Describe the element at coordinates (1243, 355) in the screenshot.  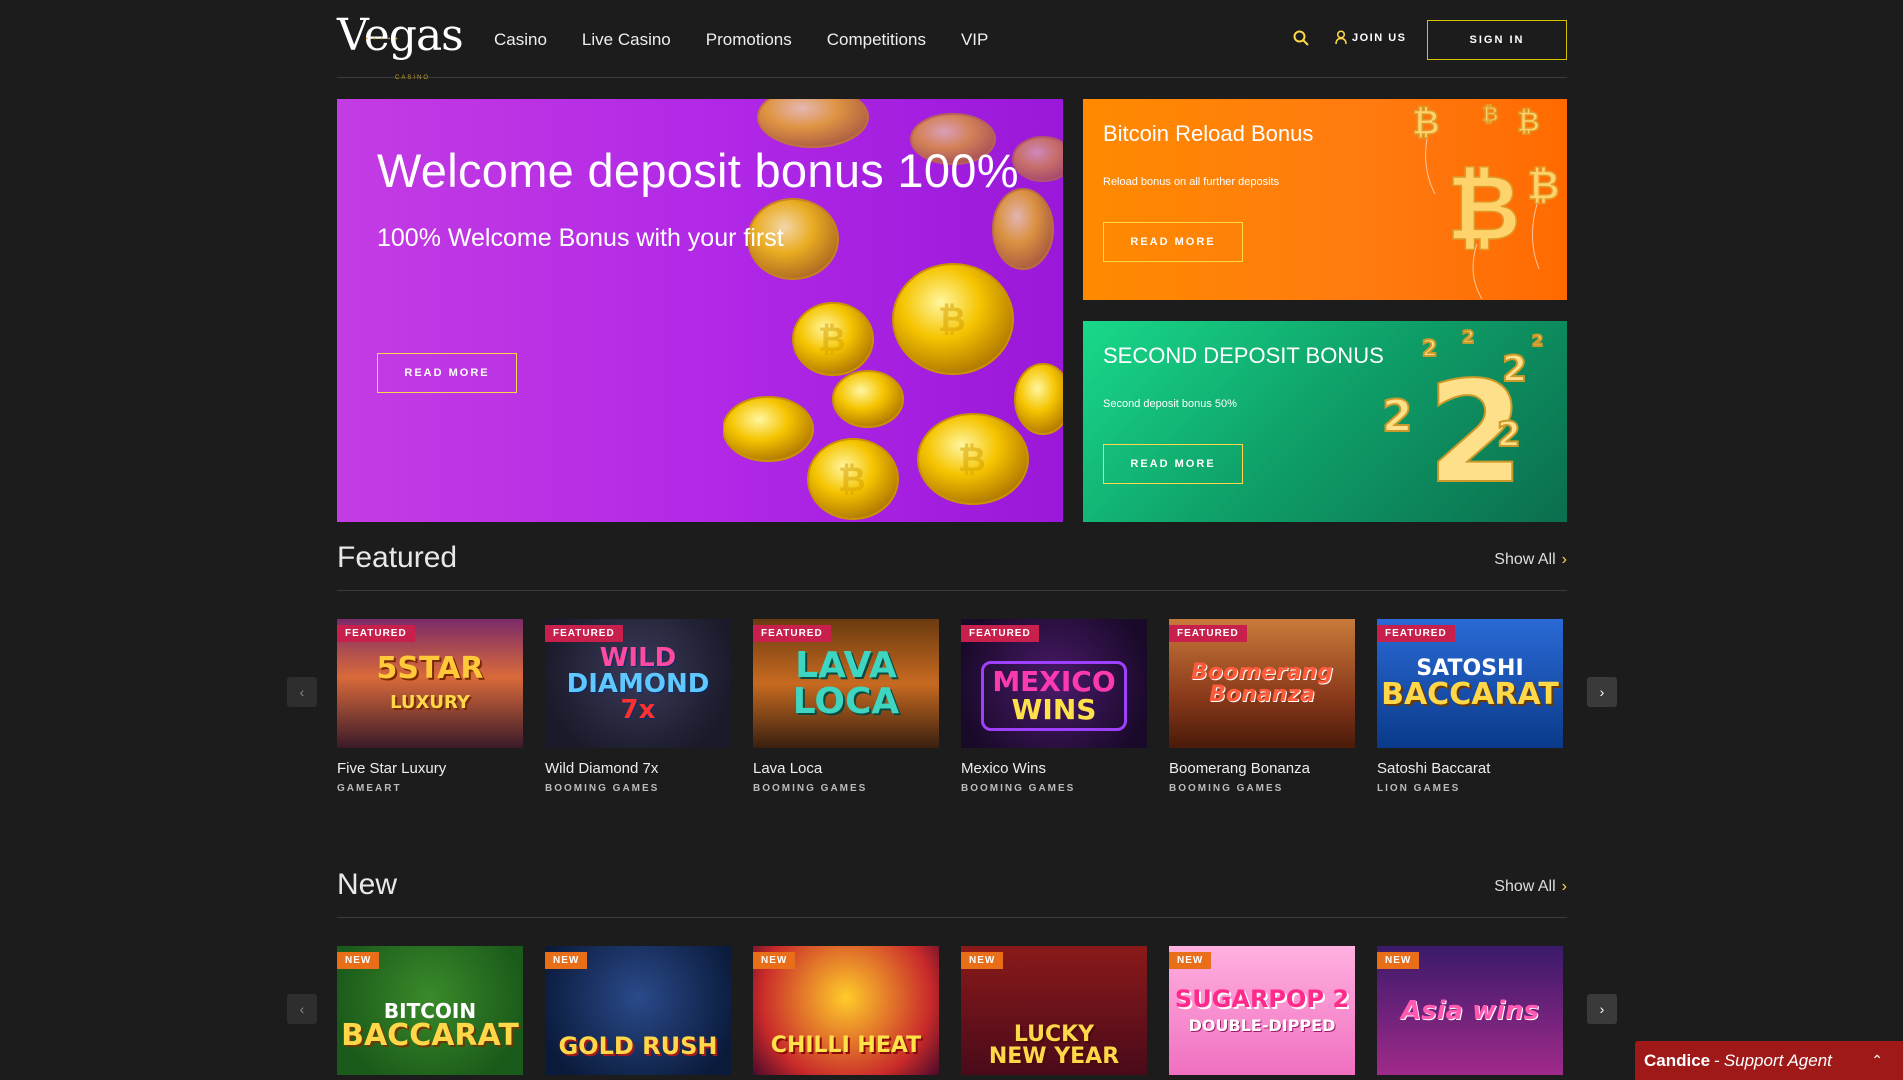
I see `second-deposit-title: SECOND DEPOSIT BONUS` at that location.